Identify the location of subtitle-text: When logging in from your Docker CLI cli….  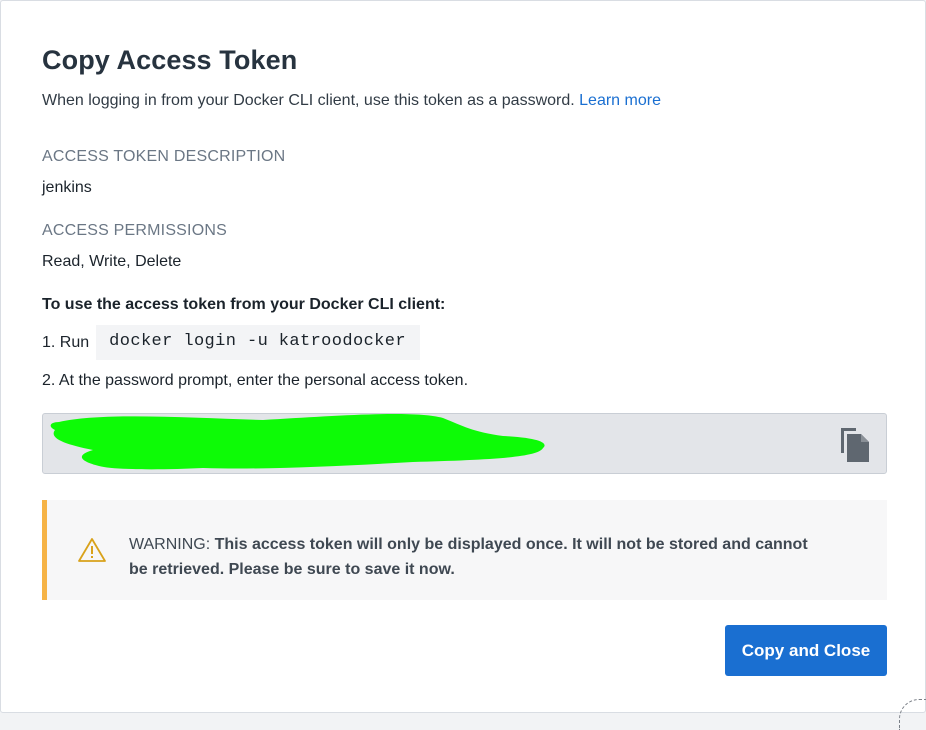
(308, 100).